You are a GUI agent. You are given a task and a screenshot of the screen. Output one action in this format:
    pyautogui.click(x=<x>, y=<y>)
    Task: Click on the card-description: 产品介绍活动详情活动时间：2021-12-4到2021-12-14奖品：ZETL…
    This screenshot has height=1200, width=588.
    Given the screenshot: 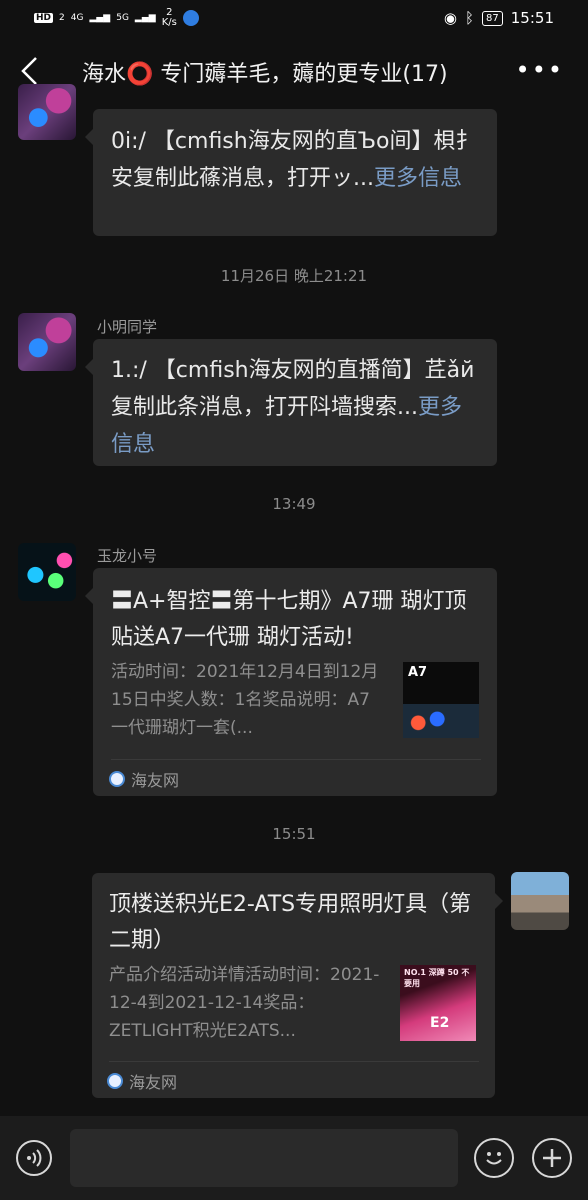 What is the action you would take?
    pyautogui.click(x=244, y=1003)
    